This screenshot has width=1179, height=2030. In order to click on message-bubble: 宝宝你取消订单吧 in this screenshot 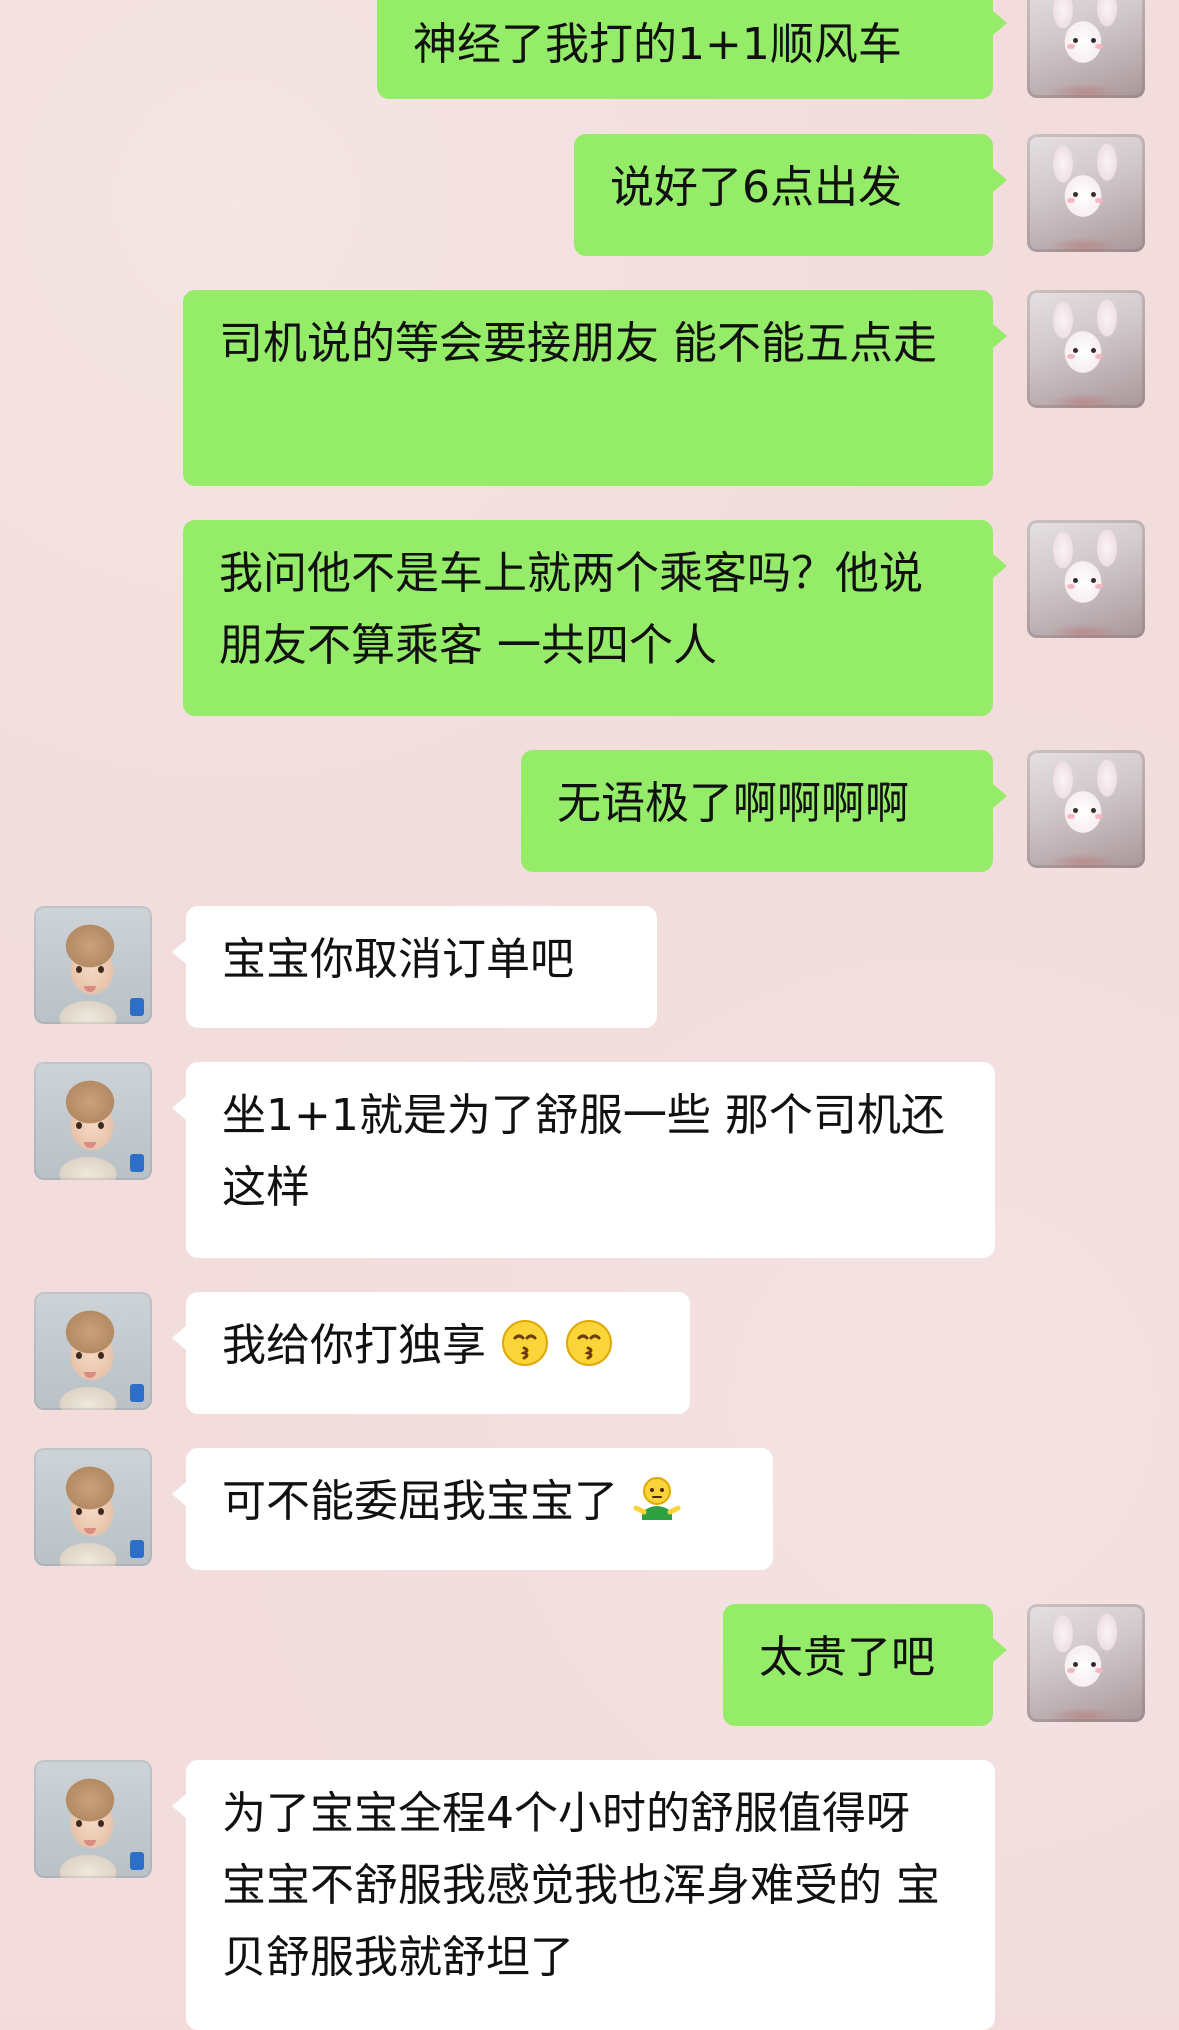, I will do `click(414, 967)`.